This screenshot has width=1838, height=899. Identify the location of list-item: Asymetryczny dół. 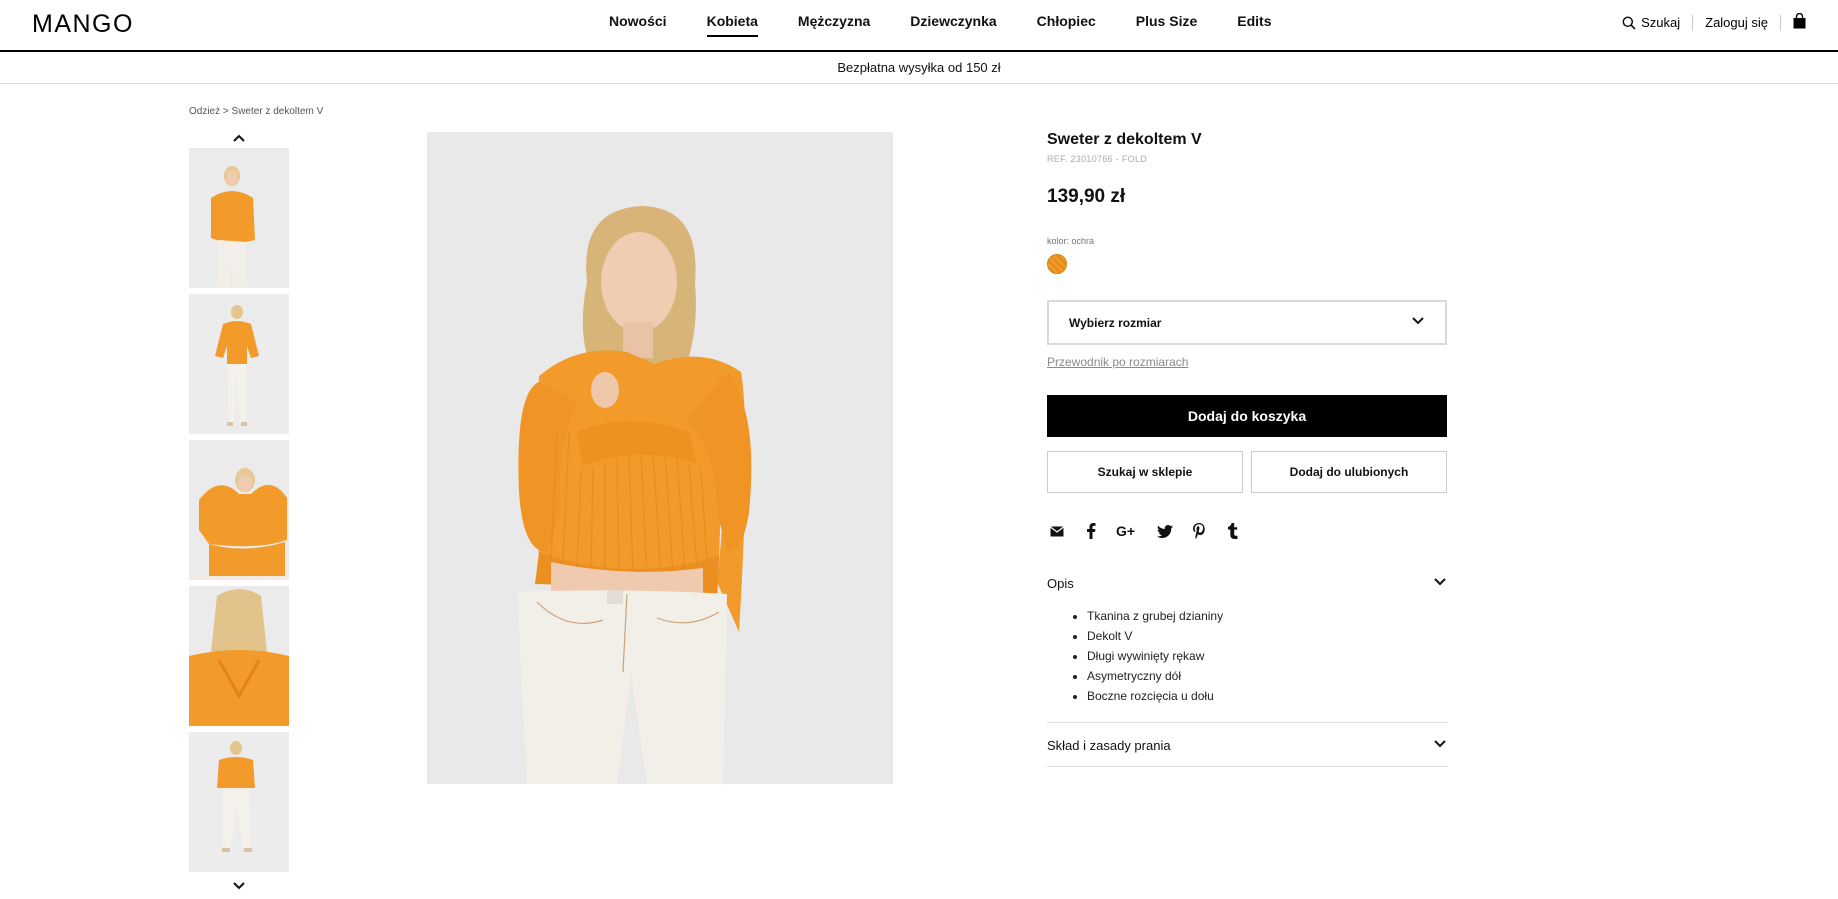
(1267, 676).